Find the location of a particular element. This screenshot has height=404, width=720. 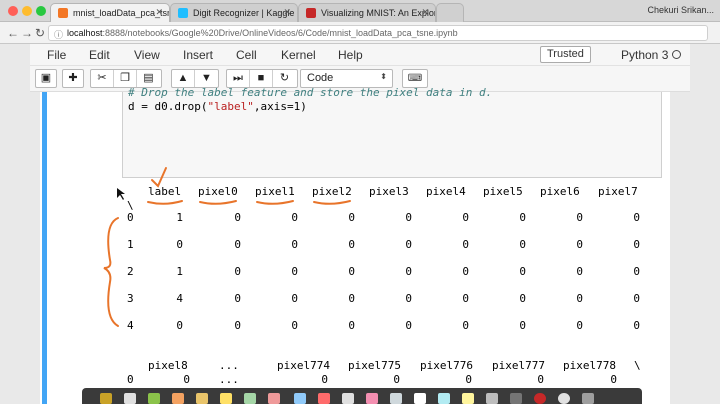

trusted-button: Trusted is located at coordinates (565, 54).